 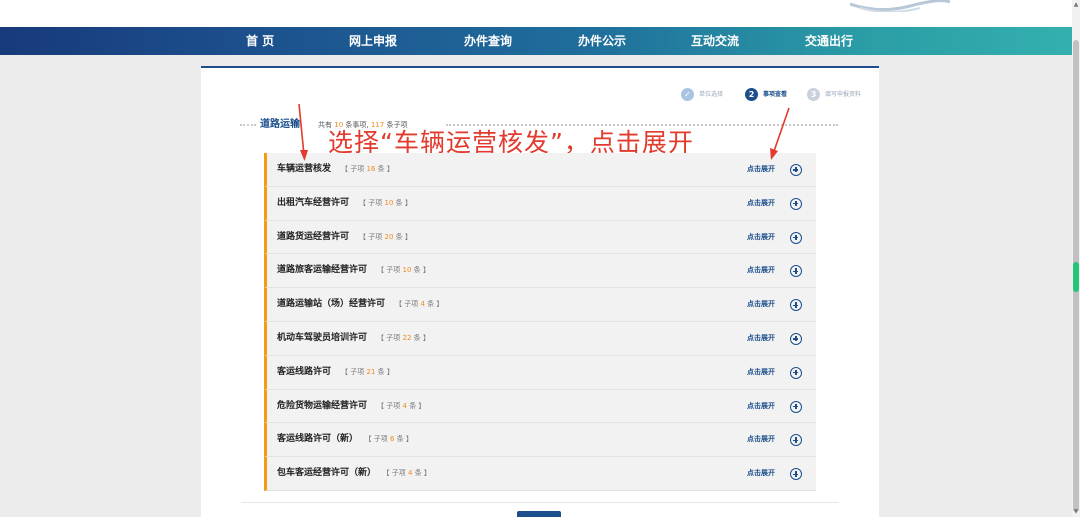 I want to click on item-name: 客运线路许可（新） 【 子项 6 条 】, so click(x=345, y=439).